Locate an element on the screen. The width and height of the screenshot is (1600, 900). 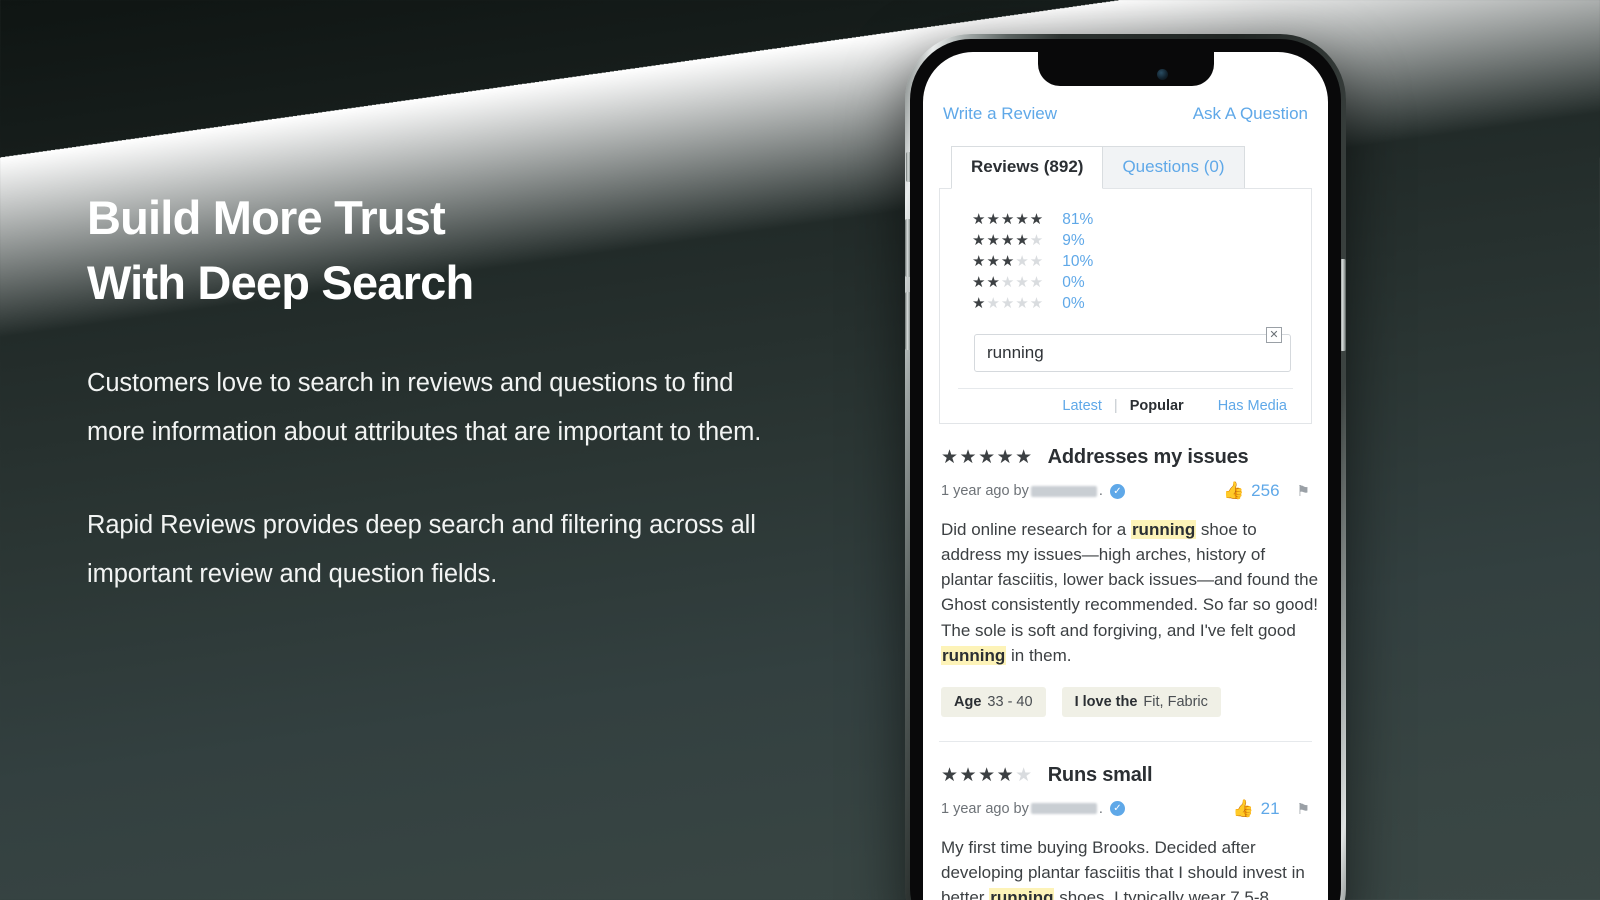
helpful-count: 21 is located at coordinates (1270, 808).